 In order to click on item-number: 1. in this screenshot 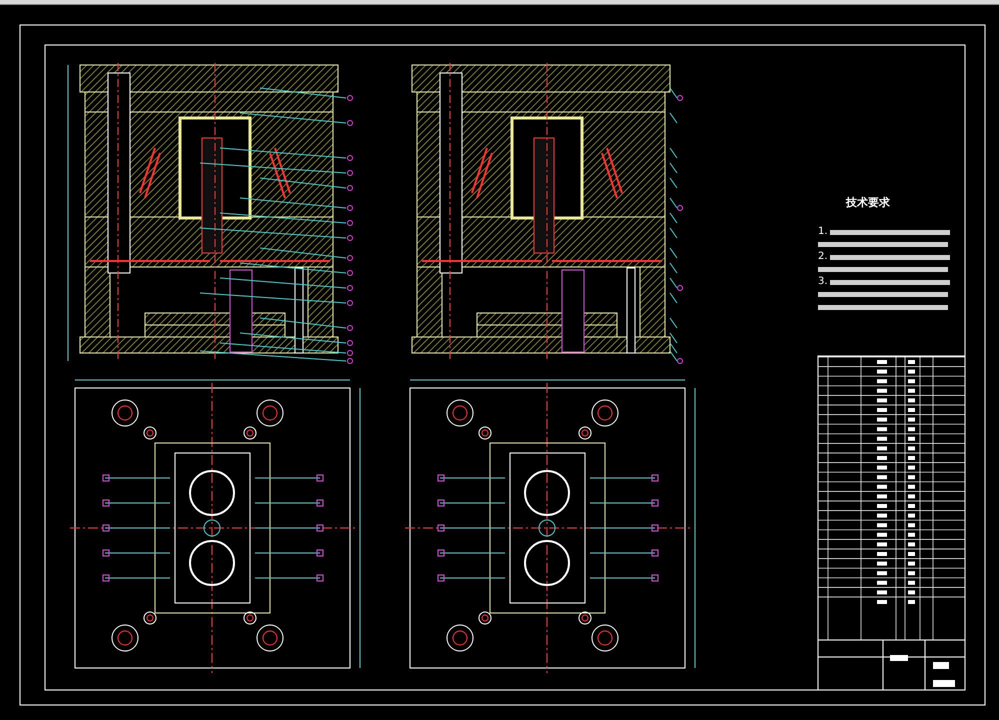, I will do `click(823, 232)`.